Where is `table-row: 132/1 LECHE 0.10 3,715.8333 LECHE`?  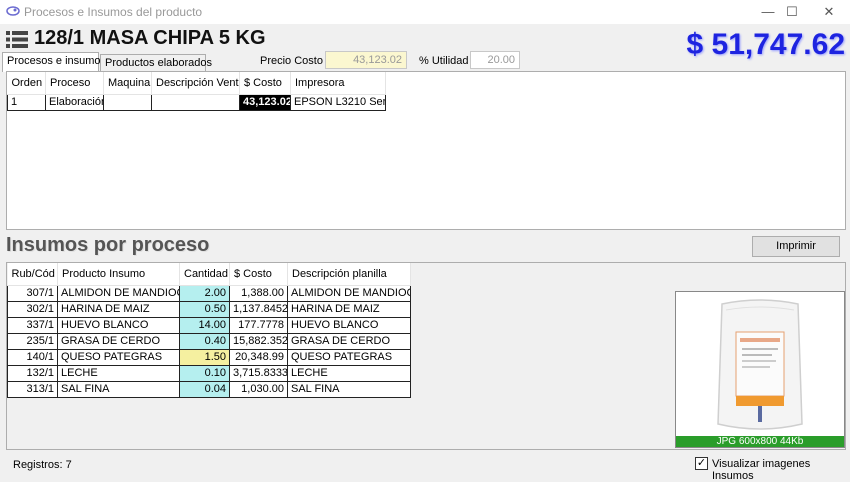 table-row: 132/1 LECHE 0.10 3,715.8333 LECHE is located at coordinates (209, 373).